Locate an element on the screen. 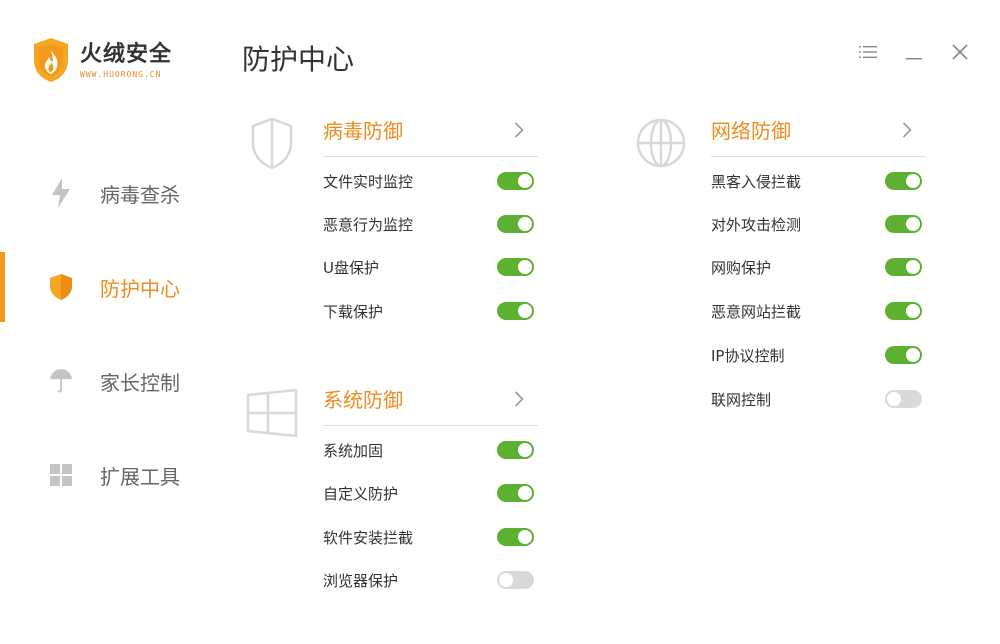  list-item: 黑客入侵拦截 is located at coordinates (818, 181).